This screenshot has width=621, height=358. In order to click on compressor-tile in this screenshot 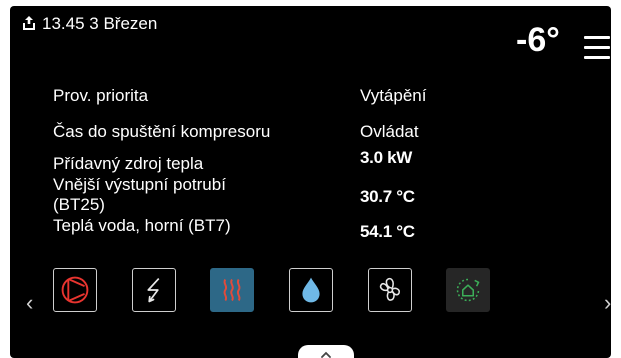, I will do `click(75, 290)`.